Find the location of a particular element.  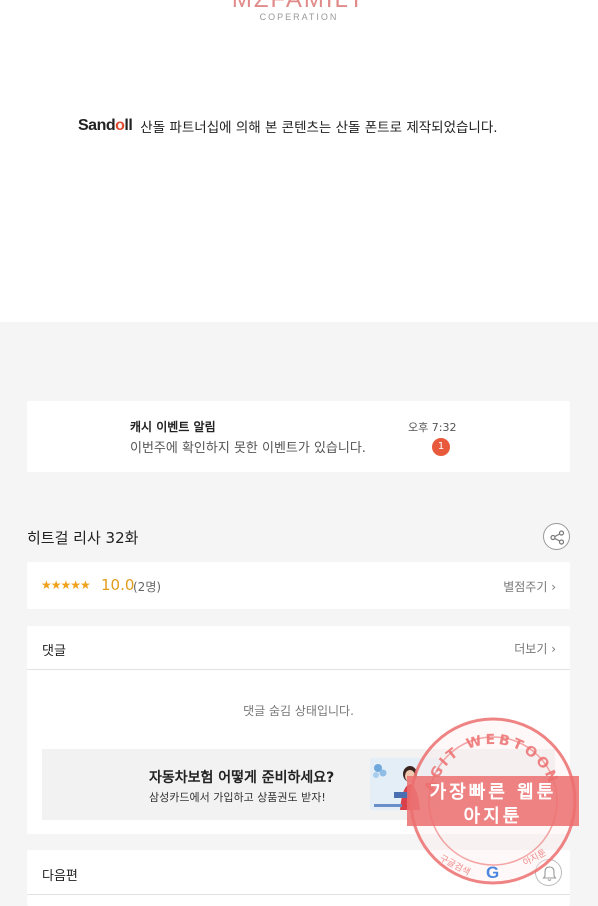

agit-webtoon-watermark: AGIT WEBTOON 구글검색 아지툰 G 가장빠른 웹툰 아지툰 is located at coordinates (493, 801).